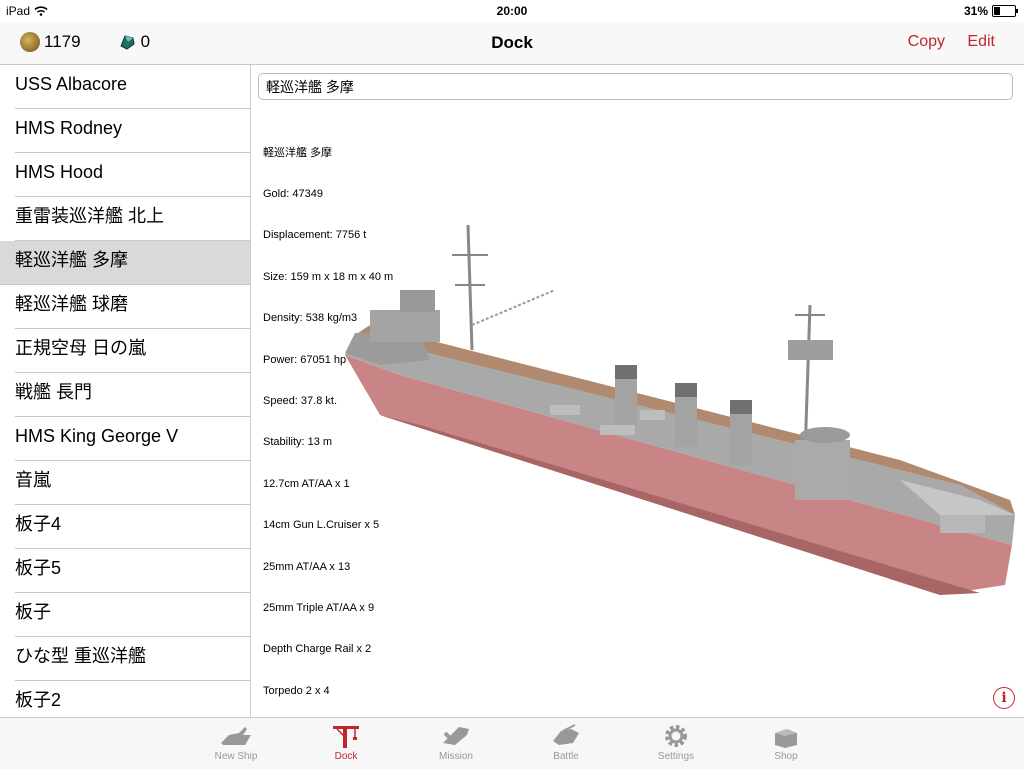  I want to click on shop-icon, so click(786, 738).